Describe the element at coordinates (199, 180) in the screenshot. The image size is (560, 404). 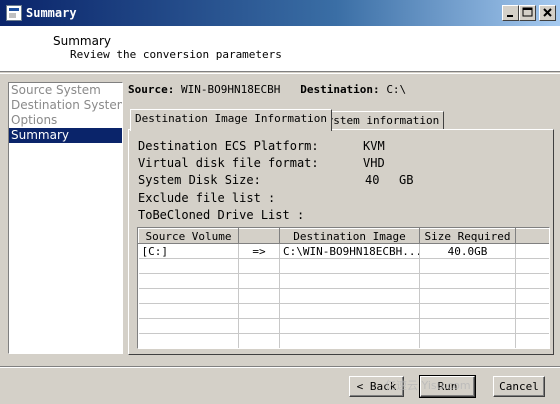
I see `disk-size-label: System Disk Size:` at that location.